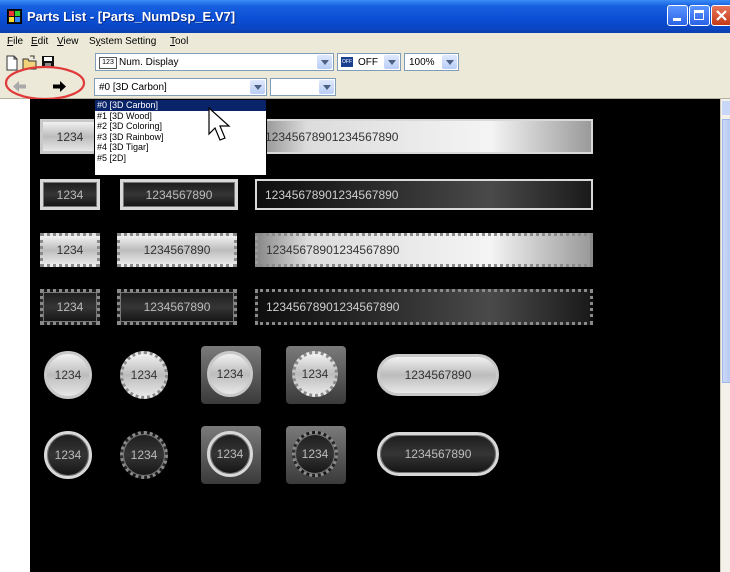  I want to click on state-select: OFF OFF, so click(369, 62).